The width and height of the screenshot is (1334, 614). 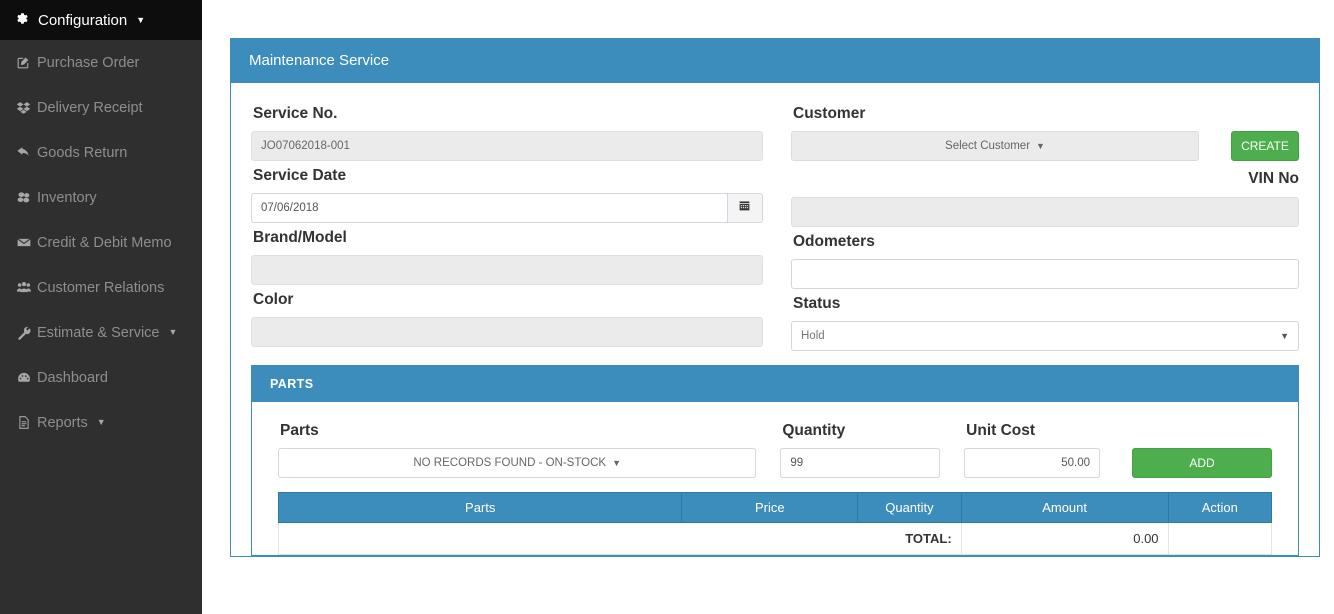 What do you see at coordinates (292, 383) in the screenshot?
I see `parts-panel-title: PARTS` at bounding box center [292, 383].